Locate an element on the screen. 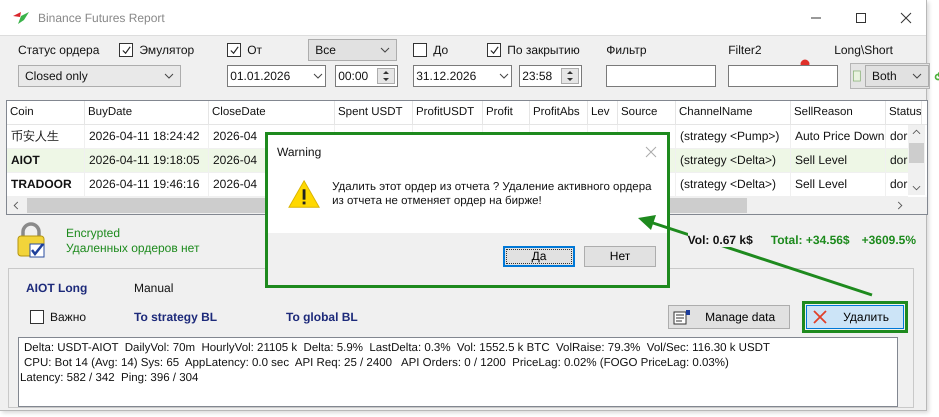  filter-label: Фильтр is located at coordinates (626, 50).